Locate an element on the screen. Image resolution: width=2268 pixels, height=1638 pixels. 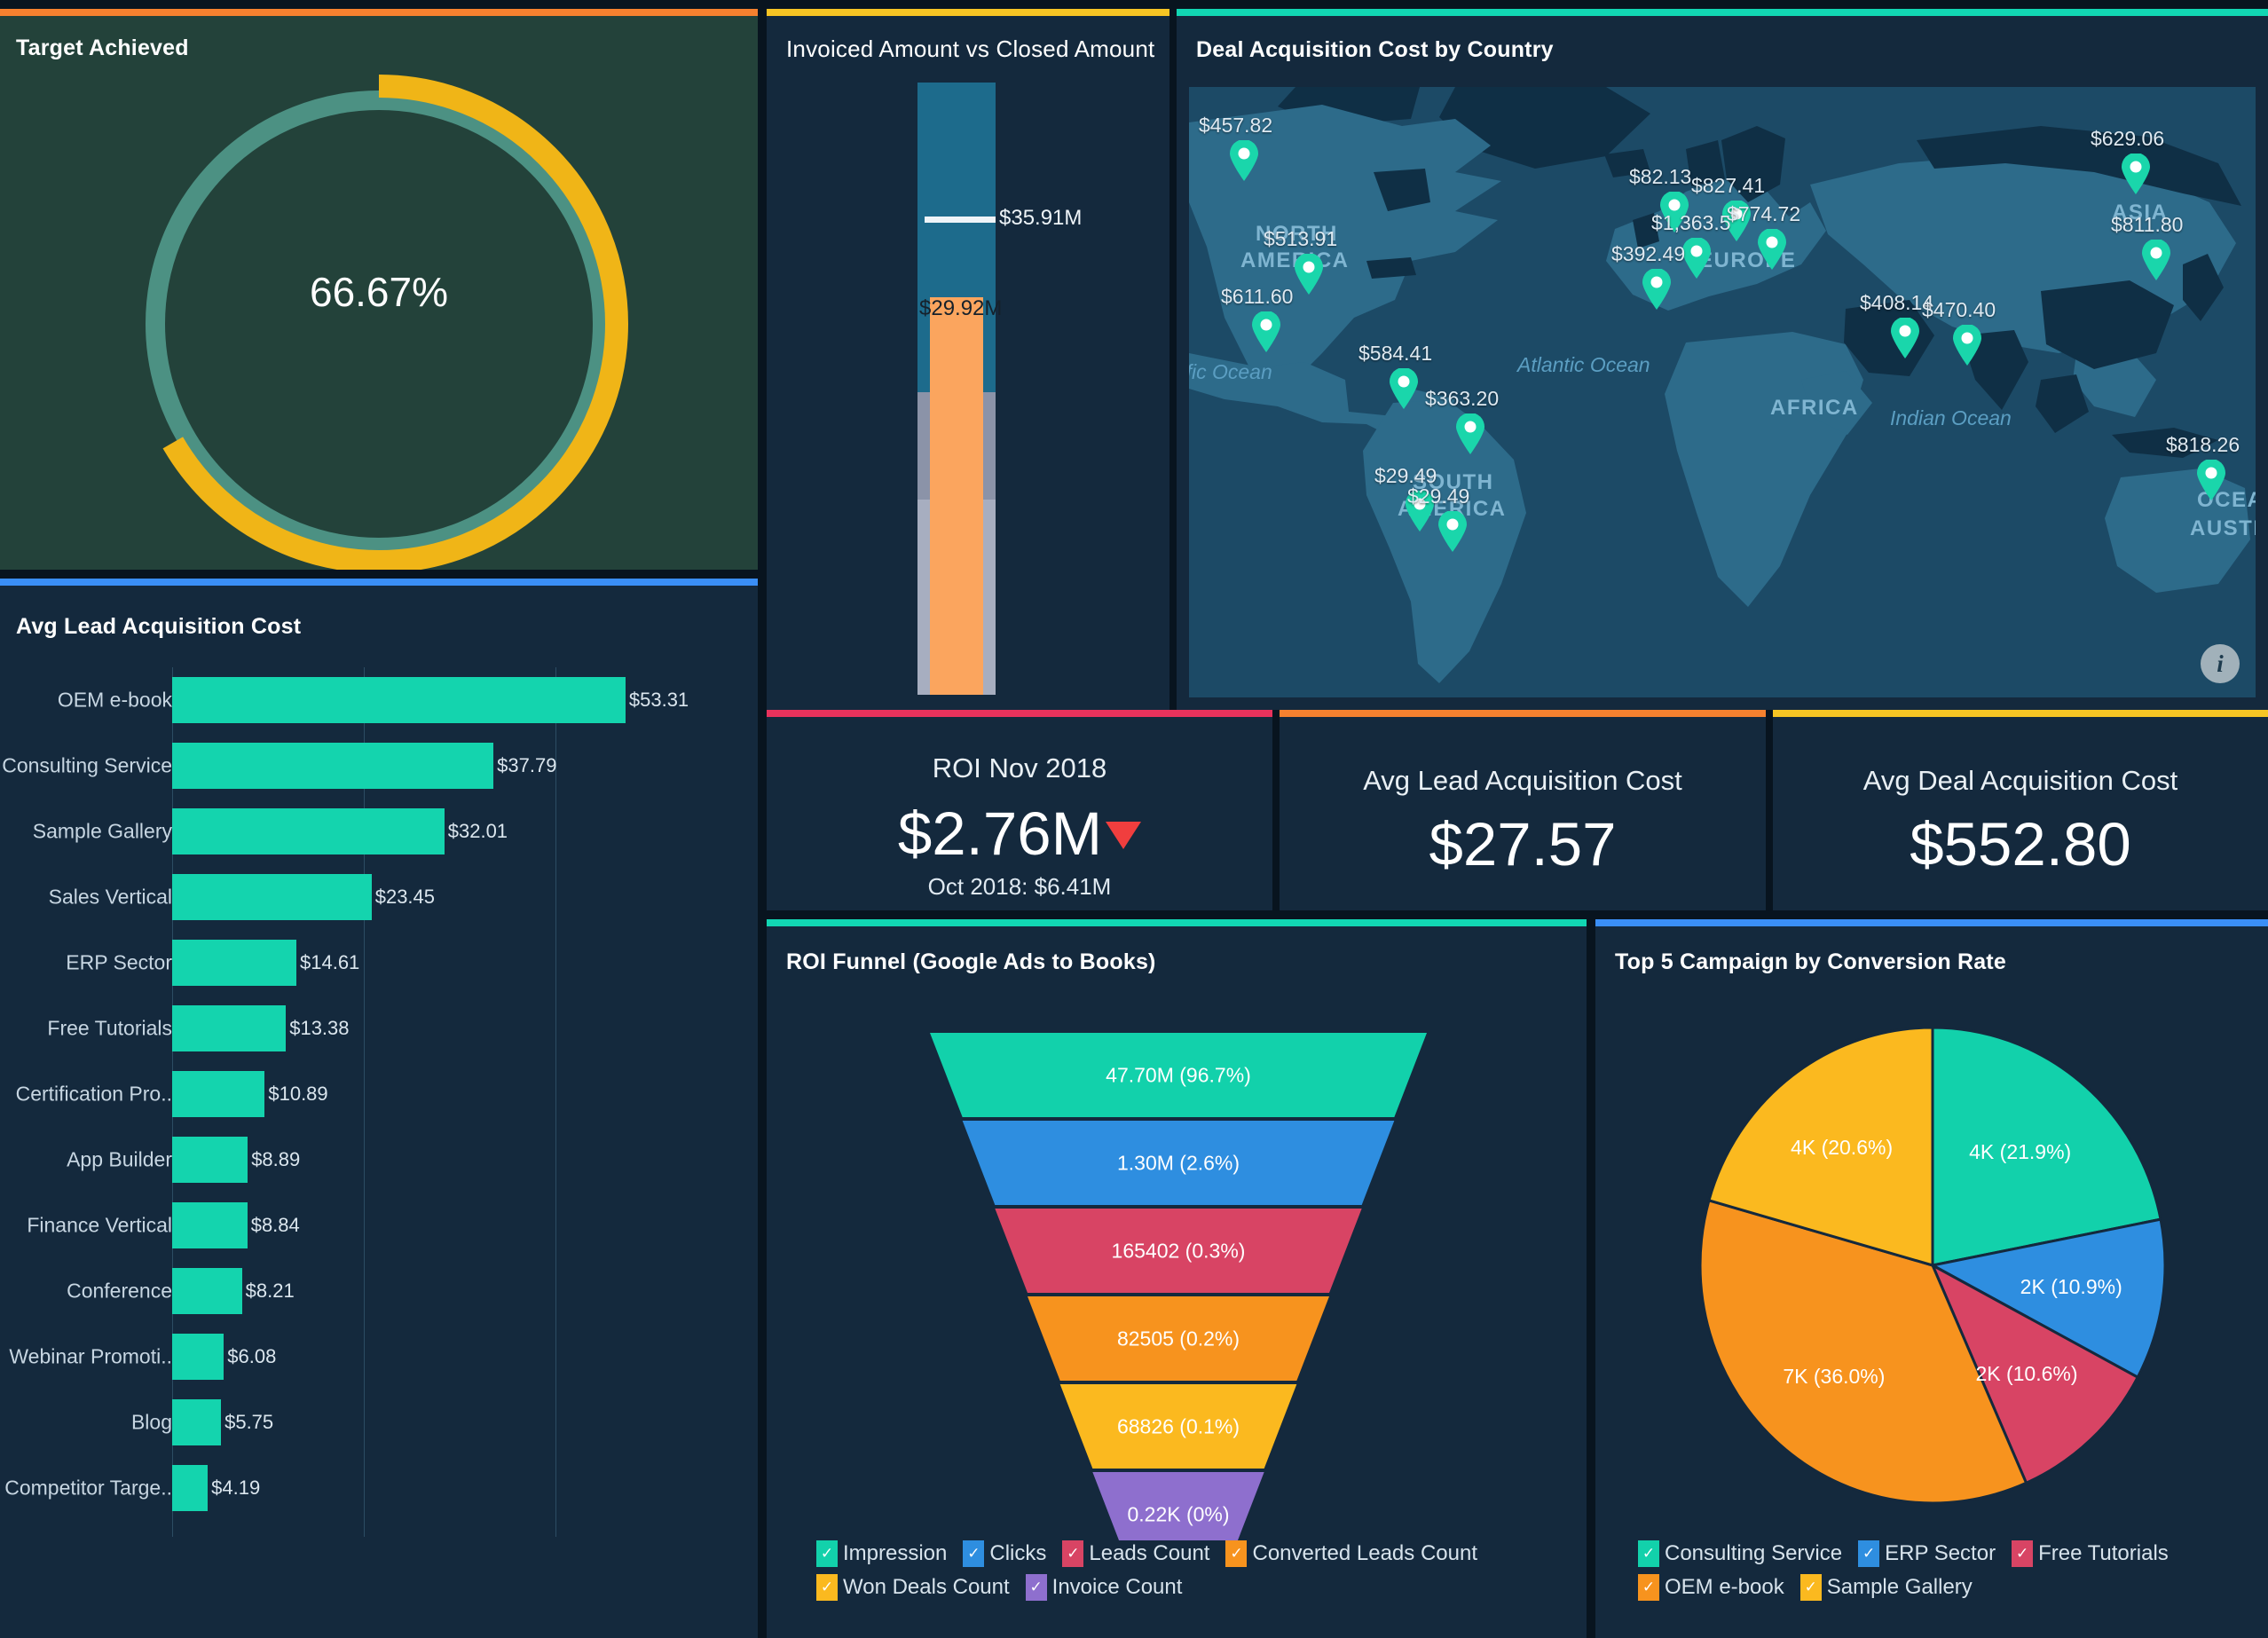
legend-item: ✓ OEM e-book is located at coordinates (1711, 1588).